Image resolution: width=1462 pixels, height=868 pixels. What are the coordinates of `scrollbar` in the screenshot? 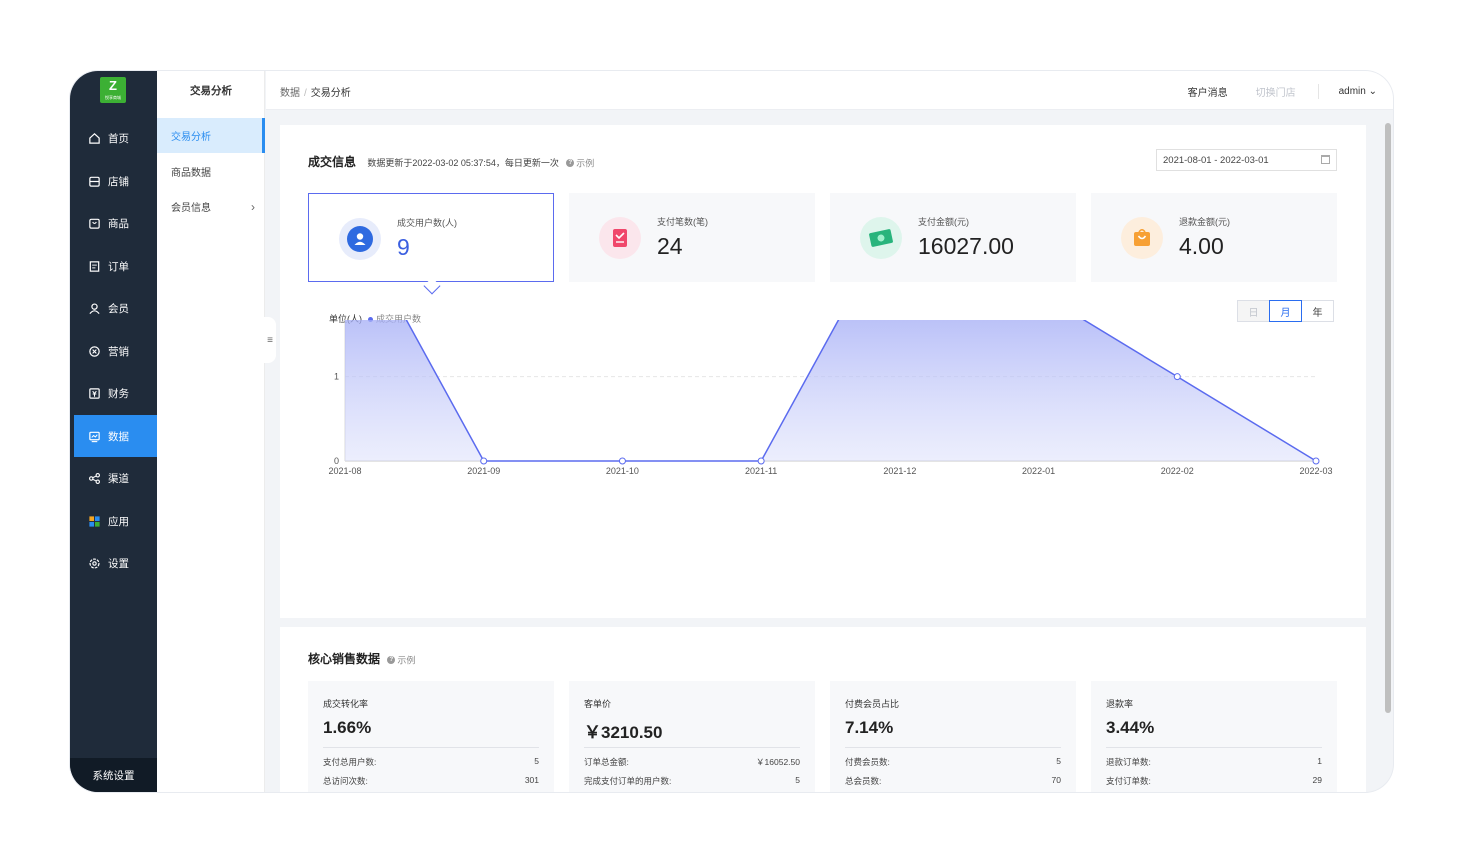 It's located at (1388, 418).